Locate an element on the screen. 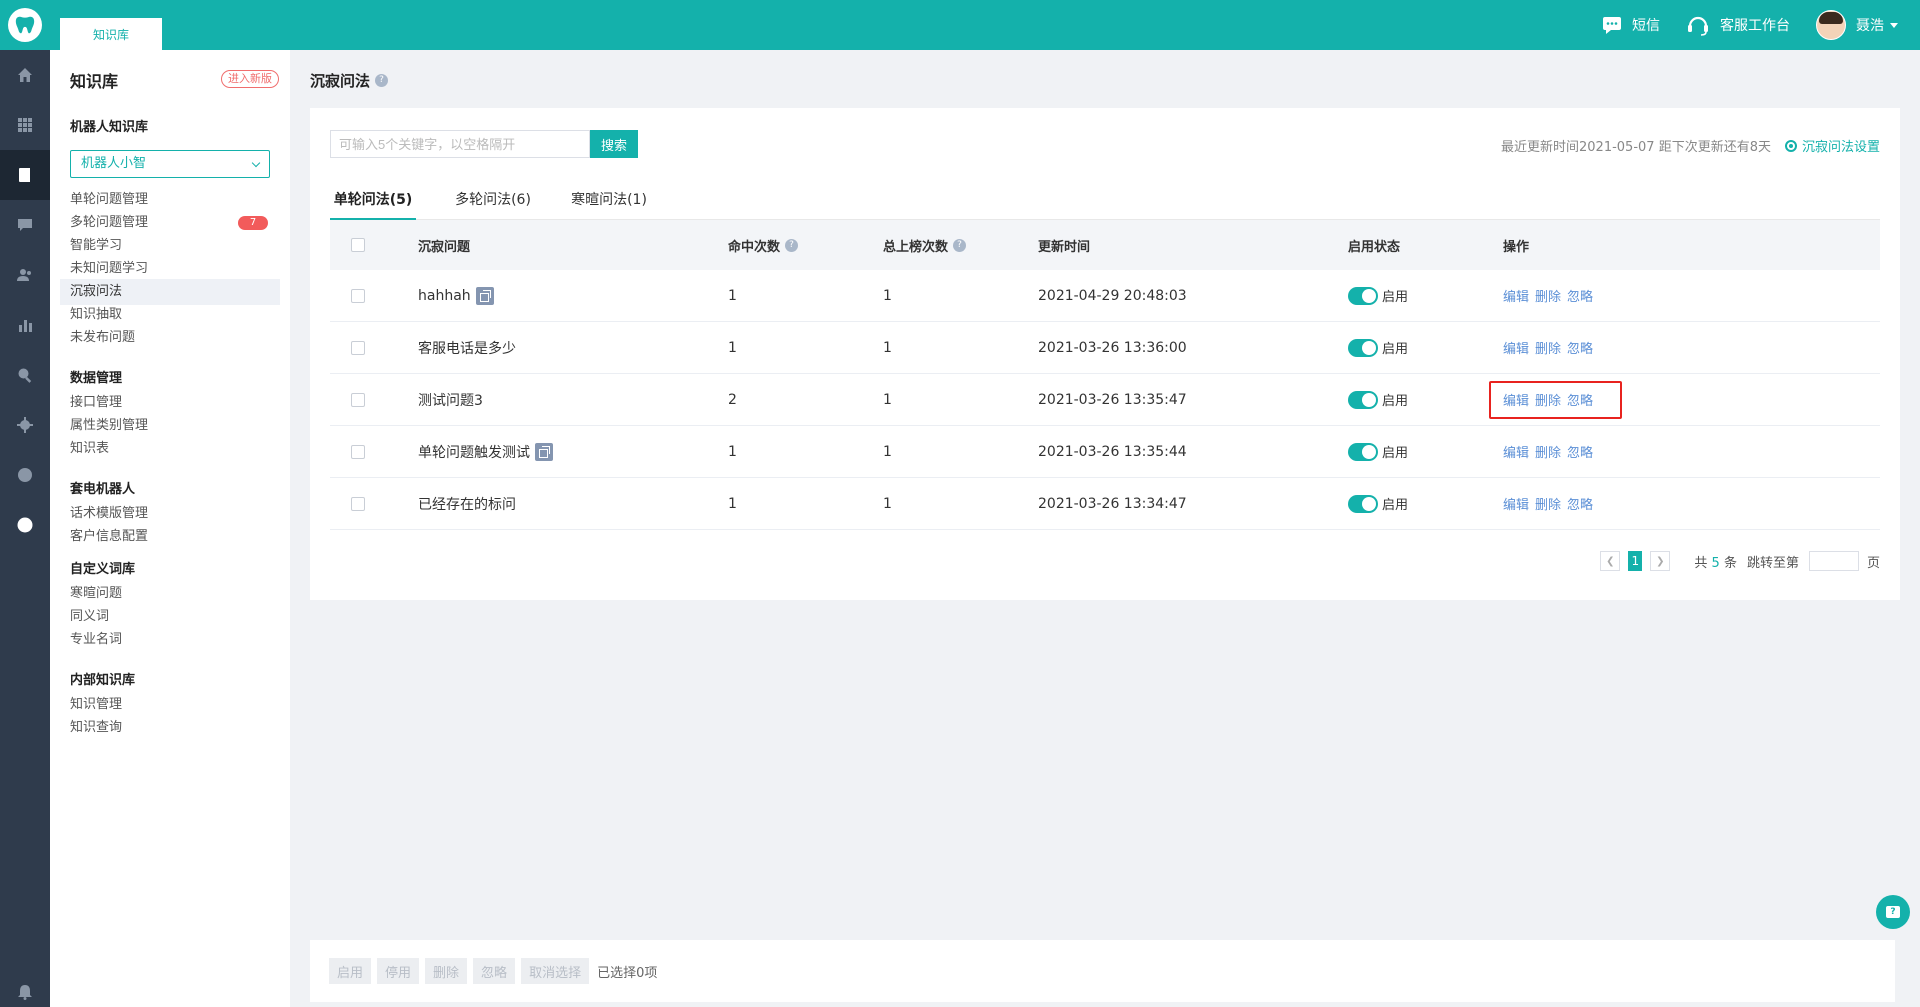 Image resolution: width=1920 pixels, height=1007 pixels. hits-value: 2 is located at coordinates (732, 399).